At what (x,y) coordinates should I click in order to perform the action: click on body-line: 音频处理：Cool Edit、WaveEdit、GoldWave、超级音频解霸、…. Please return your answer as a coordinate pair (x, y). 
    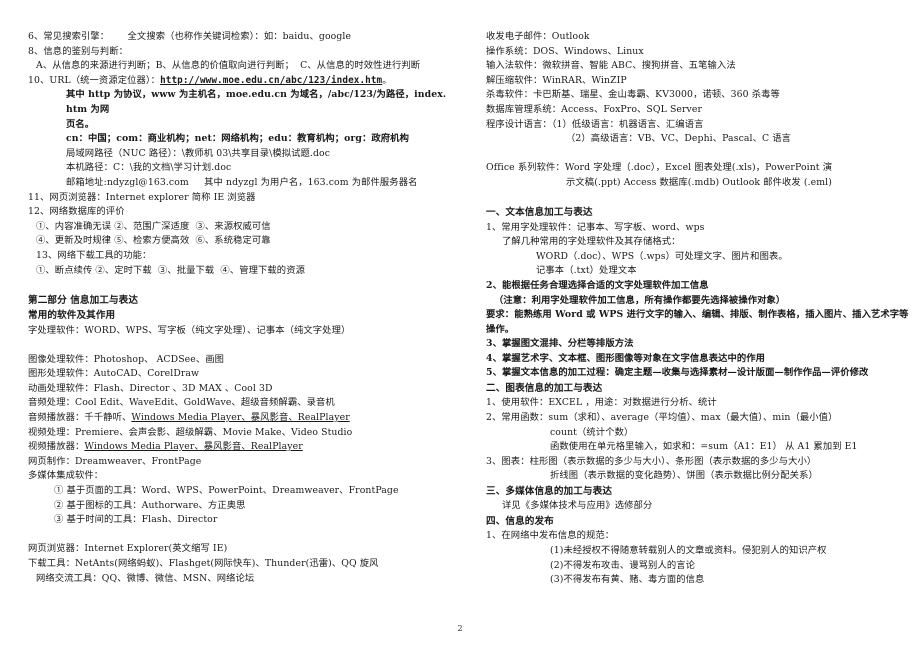
    Looking at the image, I should click on (181, 403).